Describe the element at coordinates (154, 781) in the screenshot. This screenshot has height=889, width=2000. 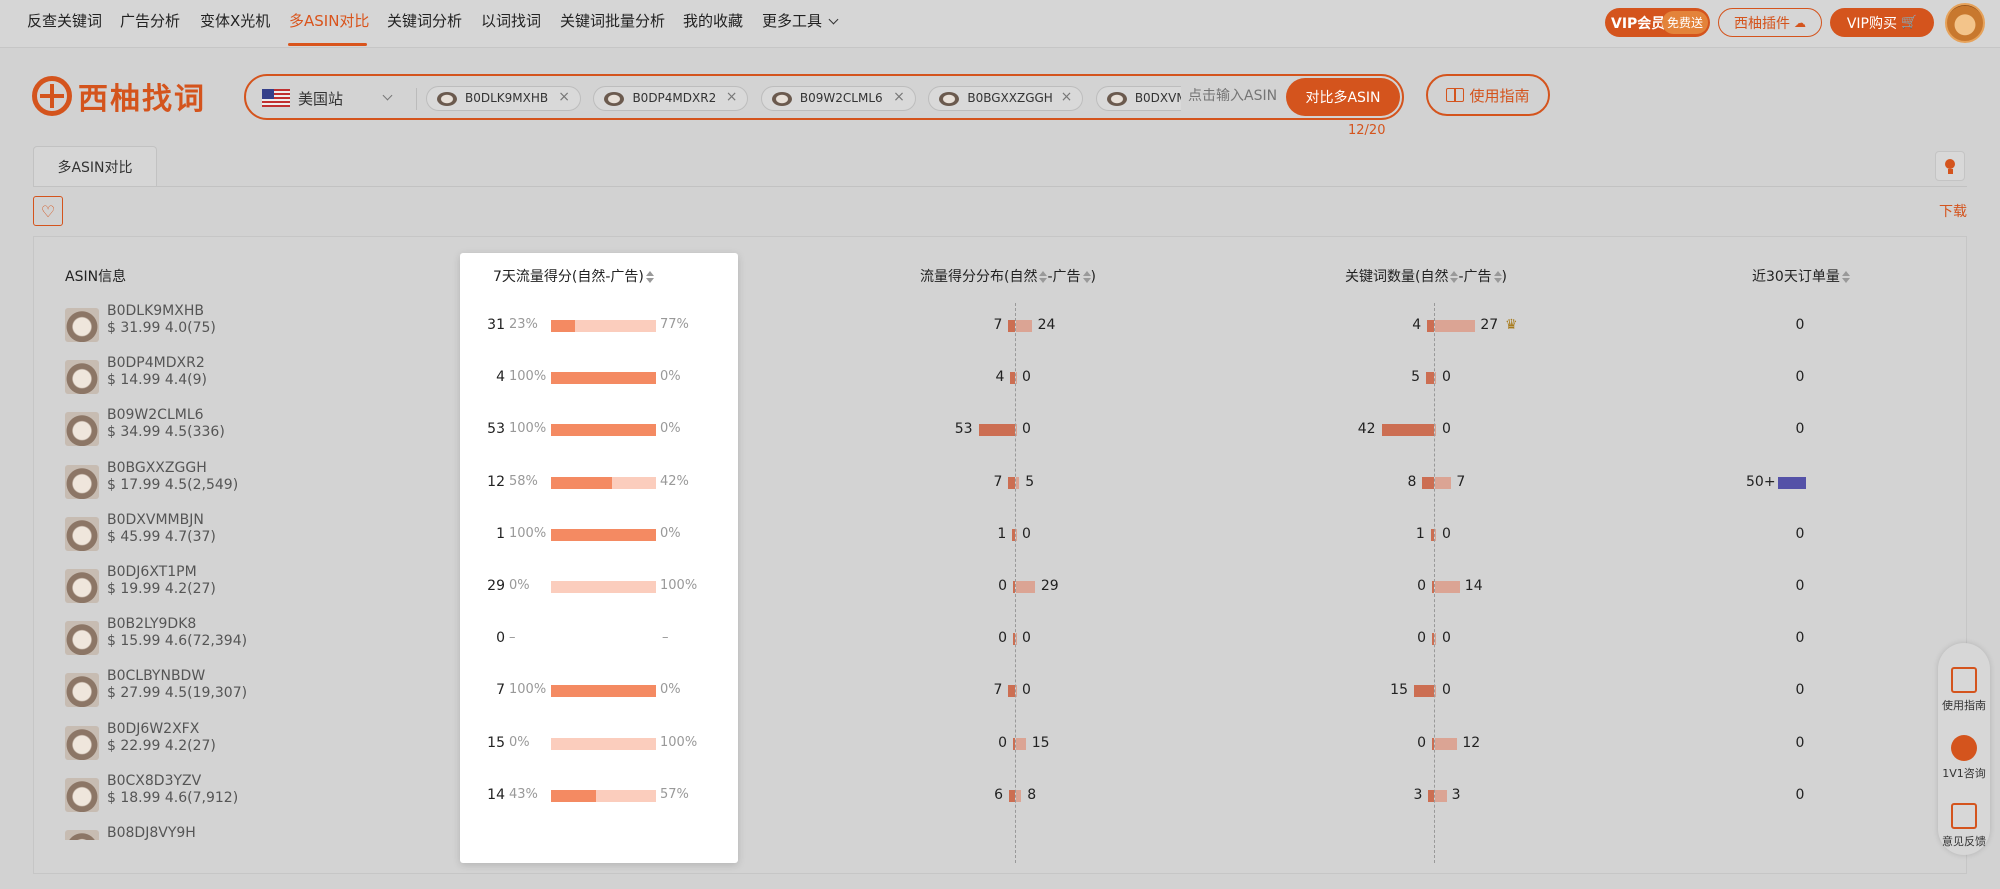
I see `asin-code: B0CX8D3YZV` at that location.